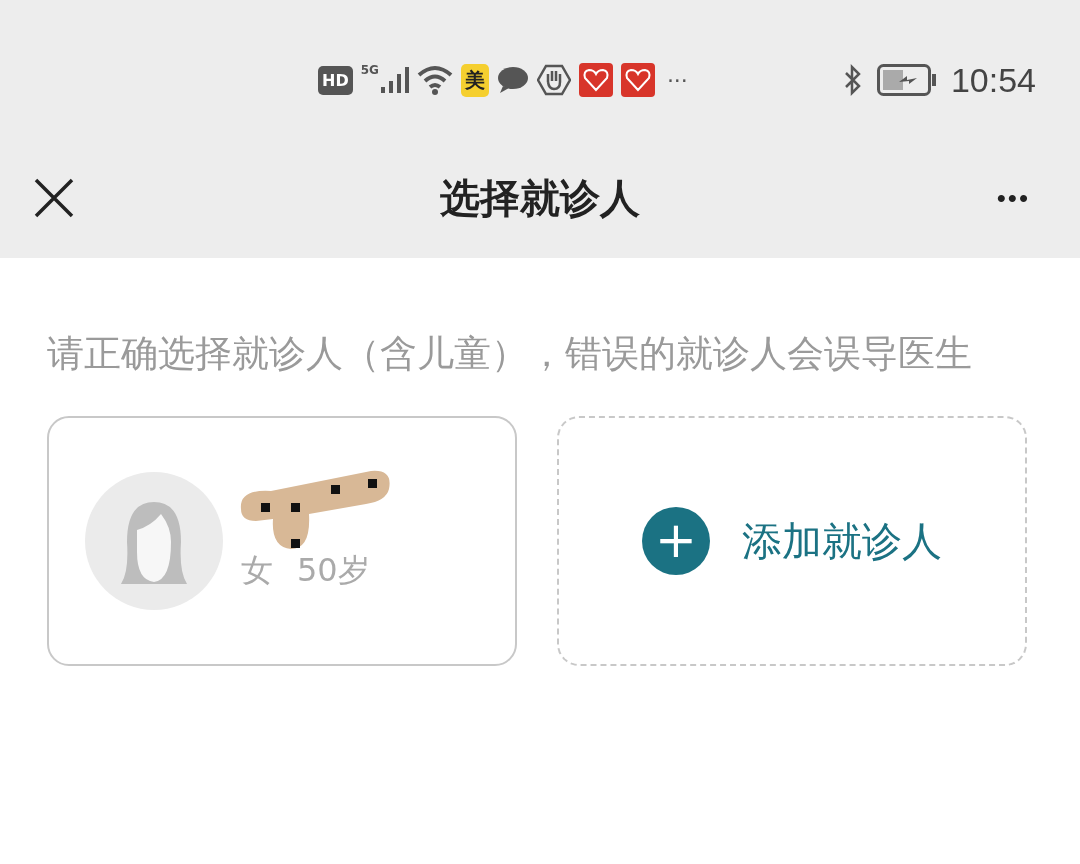 This screenshot has width=1080, height=864. What do you see at coordinates (677, 80) in the screenshot?
I see `more-notifications: ···` at bounding box center [677, 80].